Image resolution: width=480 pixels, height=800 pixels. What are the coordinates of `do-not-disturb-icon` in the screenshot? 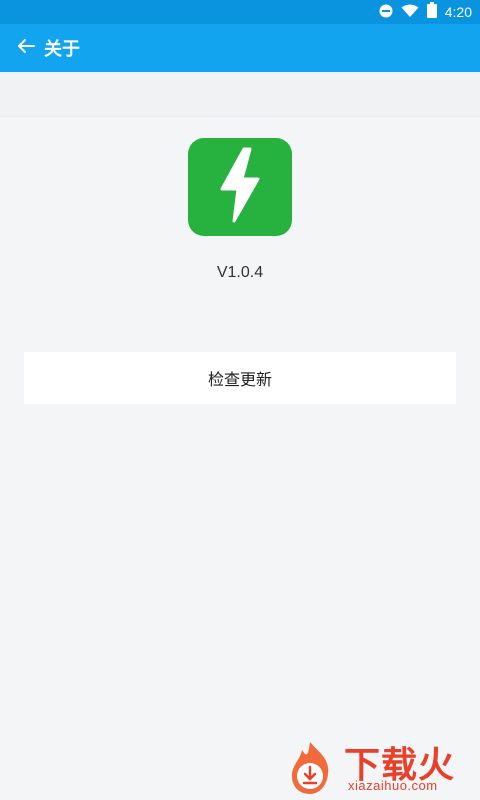 It's located at (386, 12).